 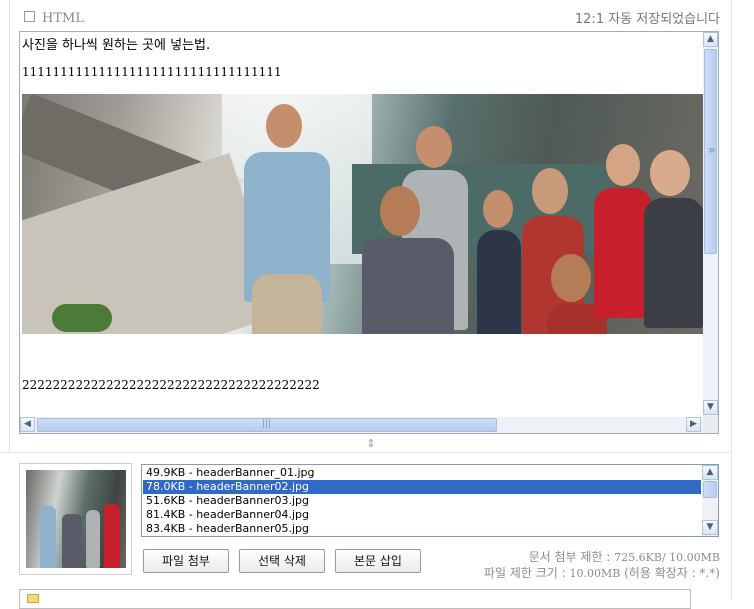 What do you see at coordinates (710, 489) in the screenshot?
I see `file-list-scroll-thumb` at bounding box center [710, 489].